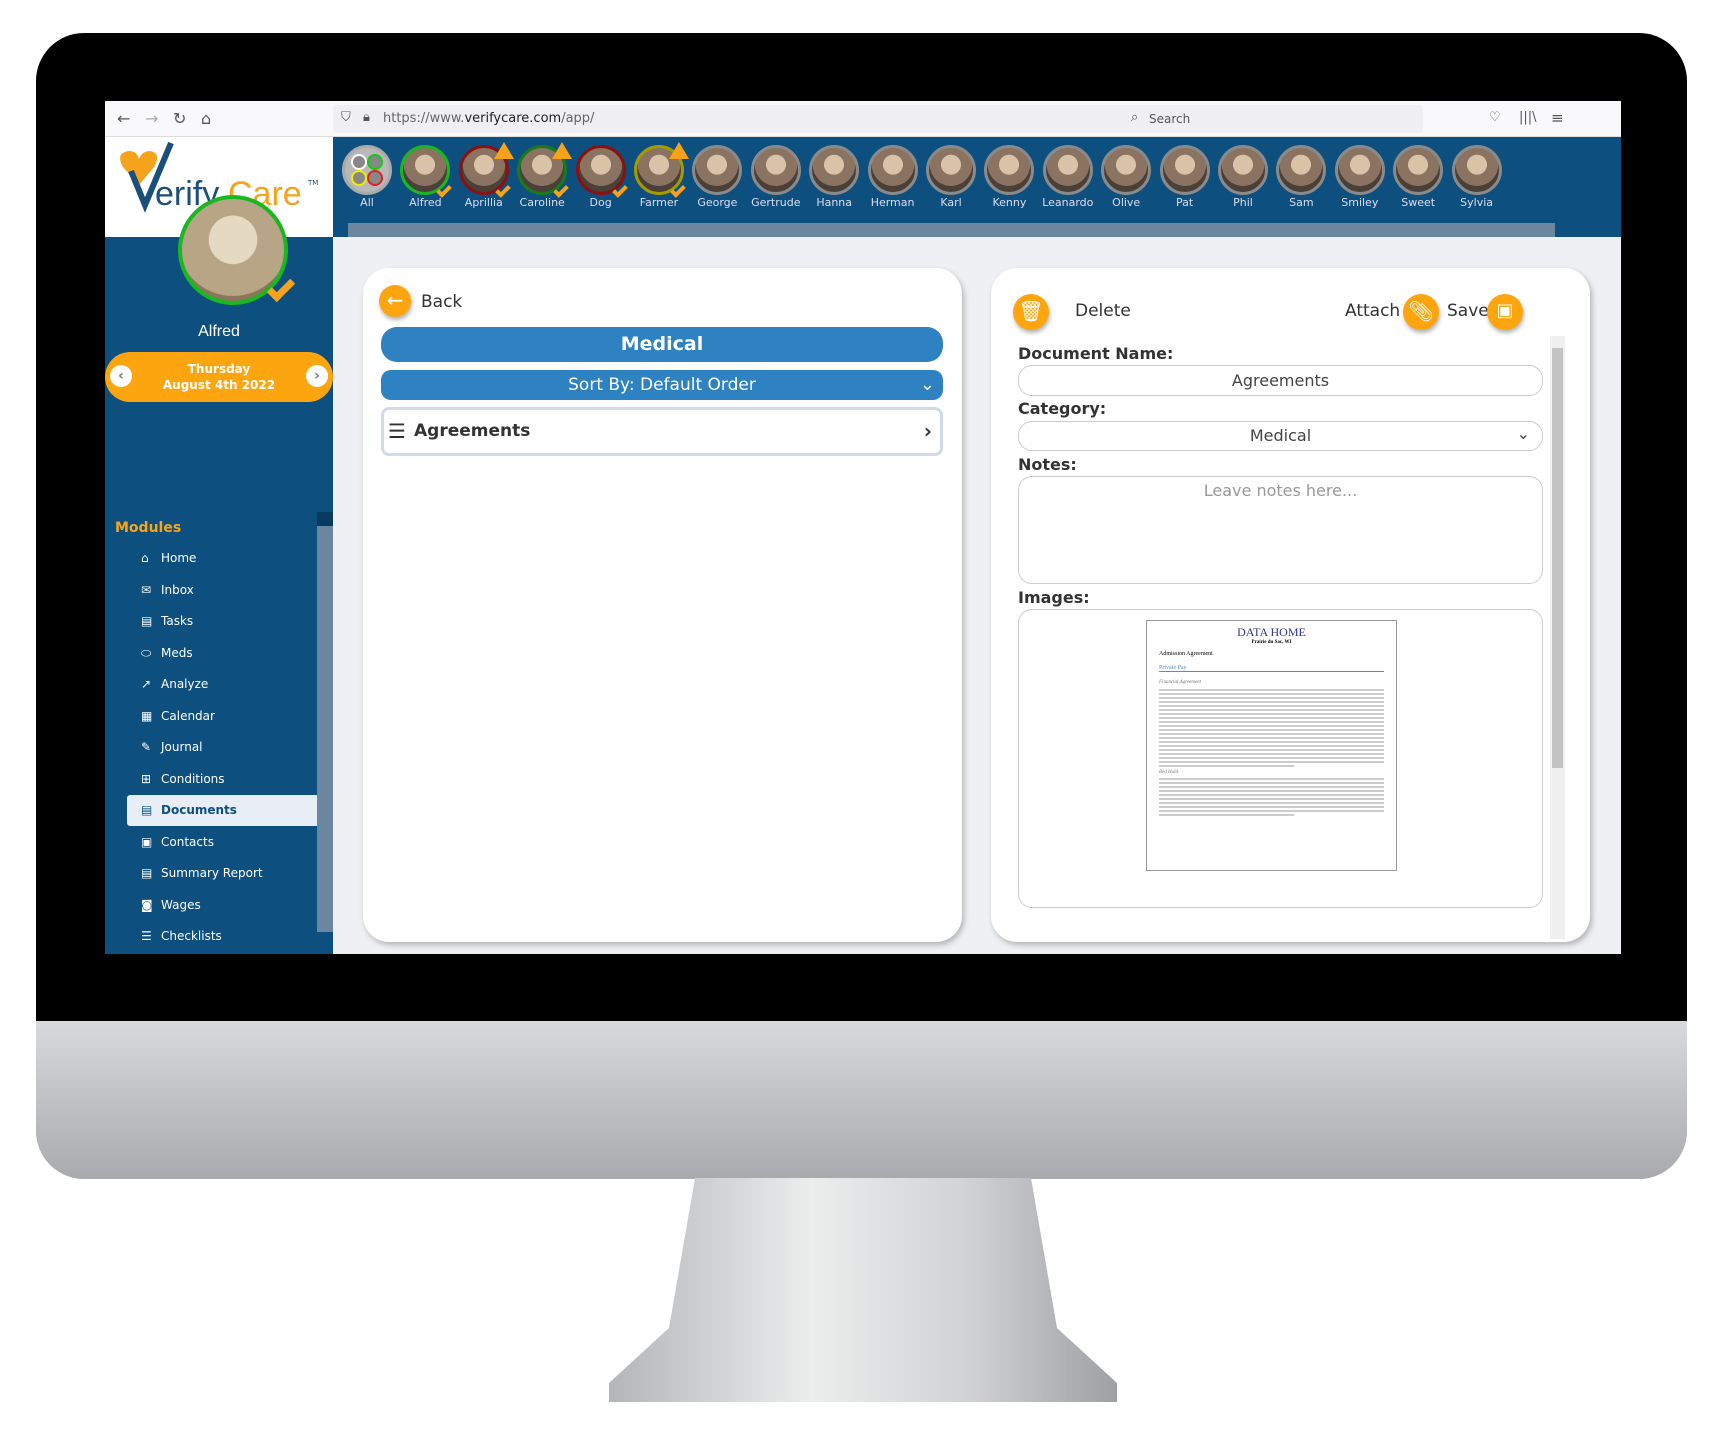  I want to click on chevron-left-icon: ‹, so click(121, 376).